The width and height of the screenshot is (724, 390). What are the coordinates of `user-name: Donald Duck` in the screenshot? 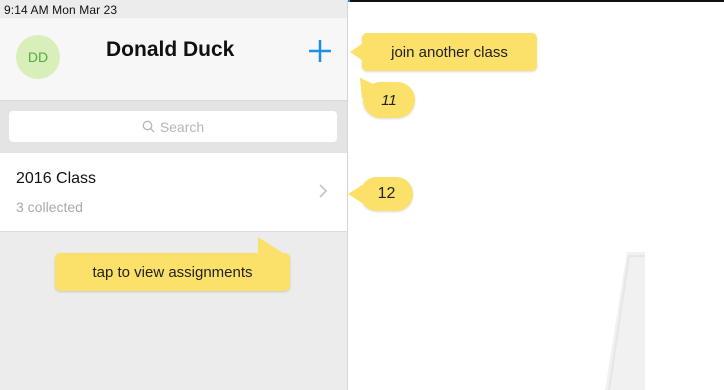 It's located at (170, 49).